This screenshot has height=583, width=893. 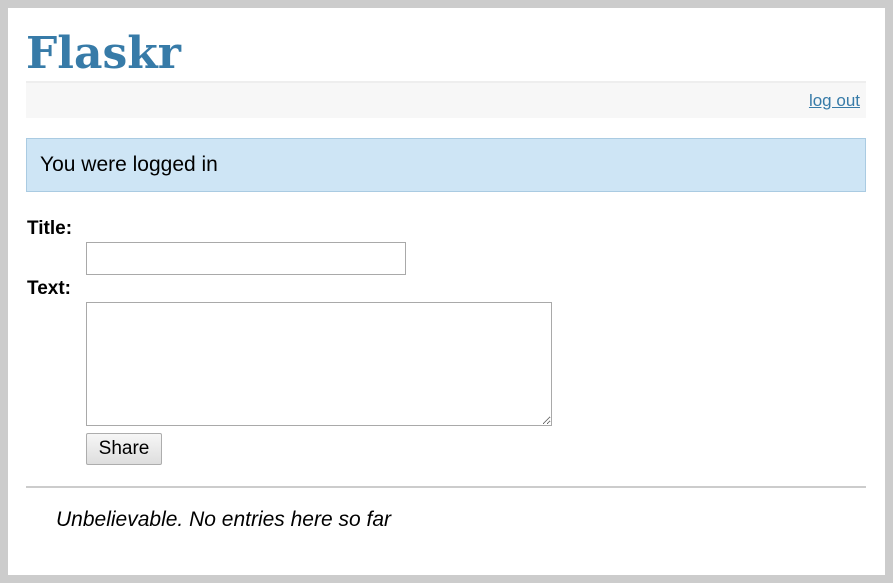 What do you see at coordinates (446, 487) in the screenshot?
I see `entries-divider` at bounding box center [446, 487].